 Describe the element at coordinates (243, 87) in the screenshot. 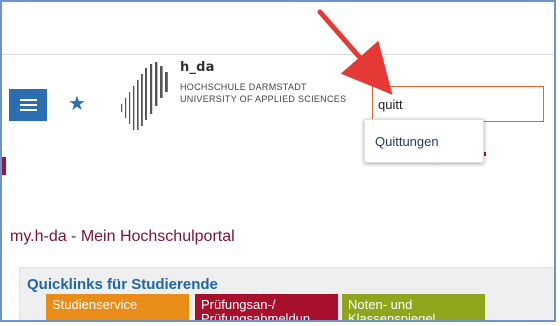

I see `logo-line-1: HOCHSCHULE DARMSTADT` at that location.